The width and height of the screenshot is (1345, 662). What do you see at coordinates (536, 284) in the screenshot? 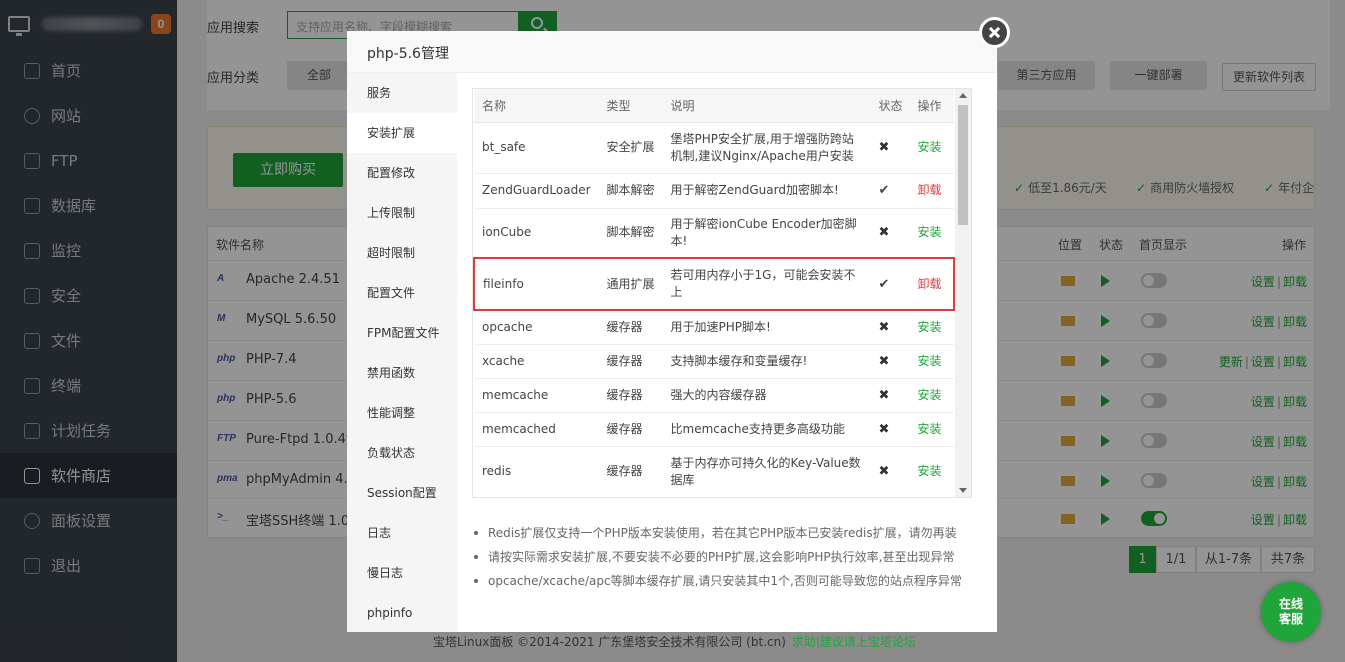
I see `ext-name: fileinfo` at bounding box center [536, 284].